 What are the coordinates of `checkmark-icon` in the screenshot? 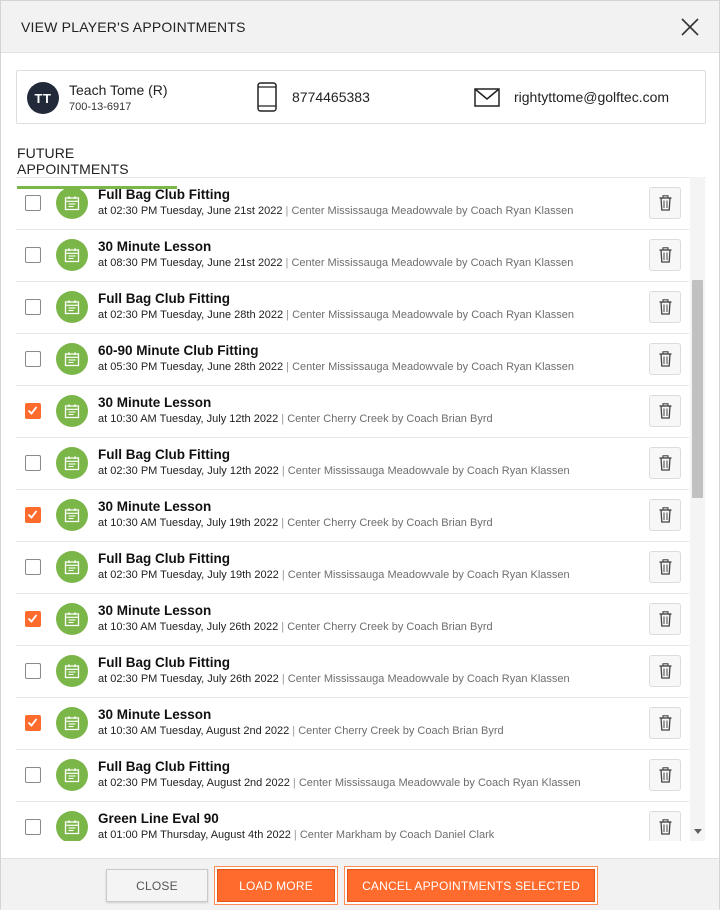 It's located at (32, 618).